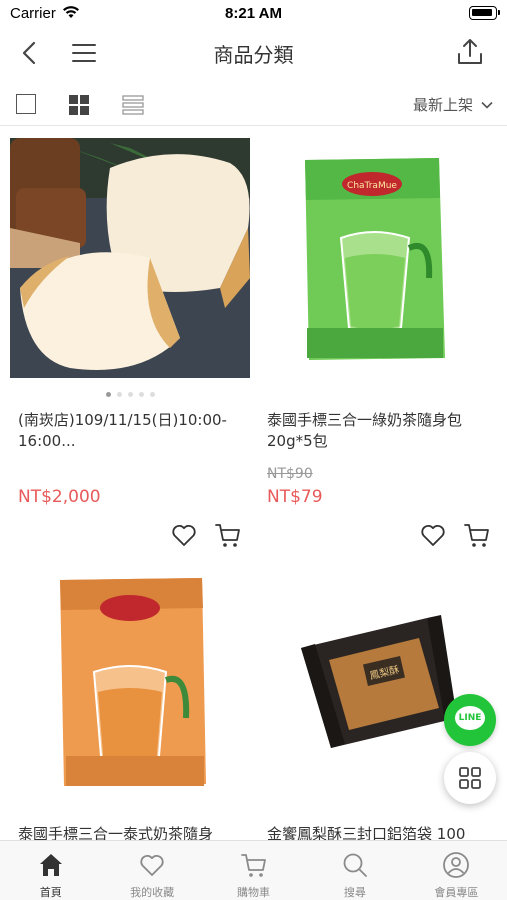 This screenshot has height=900, width=507. I want to click on tab-member: 會員專區, so click(456, 870).